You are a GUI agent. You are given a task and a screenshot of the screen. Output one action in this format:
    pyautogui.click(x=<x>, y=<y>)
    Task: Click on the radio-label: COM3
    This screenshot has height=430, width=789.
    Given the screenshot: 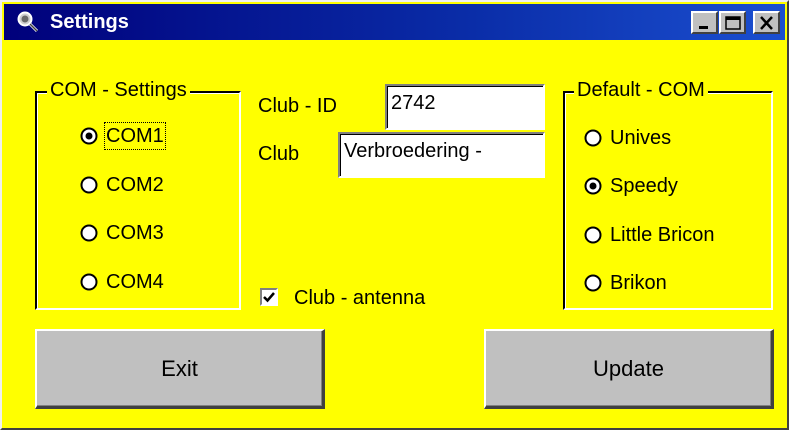 What is the action you would take?
    pyautogui.click(x=135, y=233)
    